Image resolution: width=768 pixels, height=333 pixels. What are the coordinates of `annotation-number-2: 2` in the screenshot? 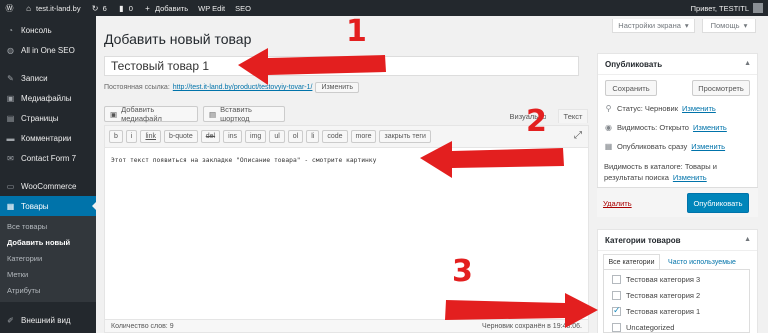 It's located at (536, 121).